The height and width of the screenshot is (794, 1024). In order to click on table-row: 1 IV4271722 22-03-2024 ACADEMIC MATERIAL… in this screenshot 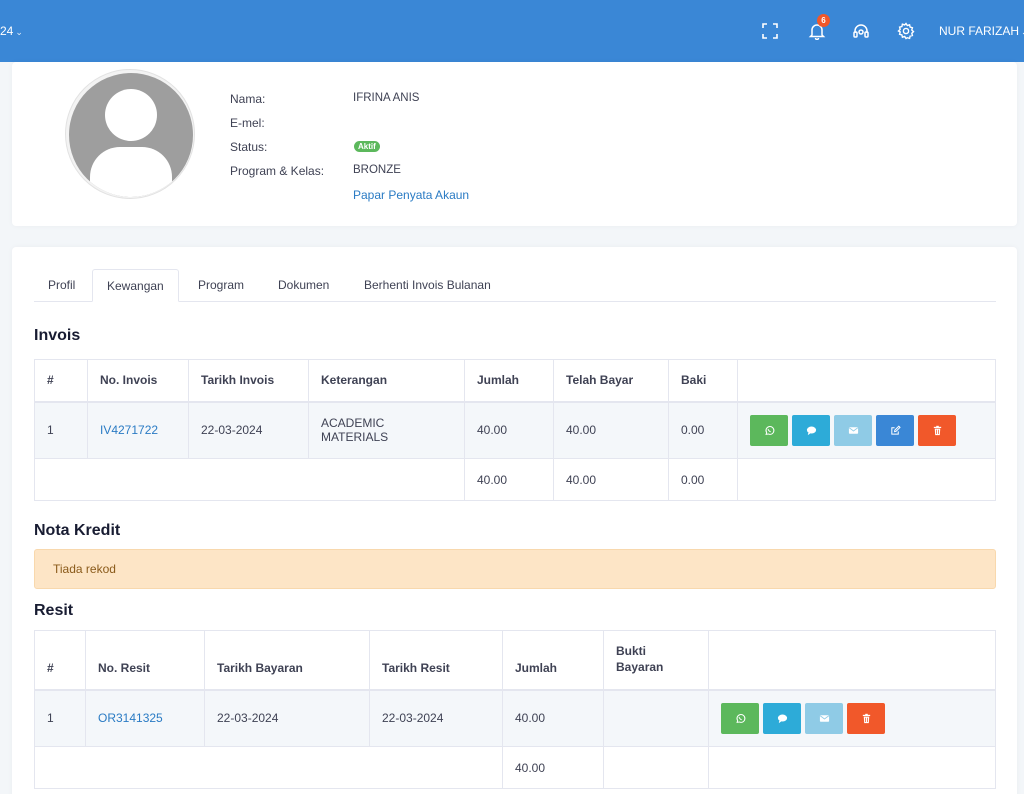, I will do `click(515, 430)`.